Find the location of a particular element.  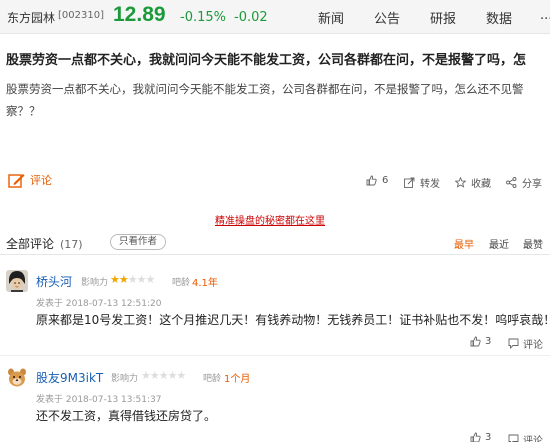

comment-time: 发表于 2018-07-13 12:51:20 is located at coordinates (99, 304).